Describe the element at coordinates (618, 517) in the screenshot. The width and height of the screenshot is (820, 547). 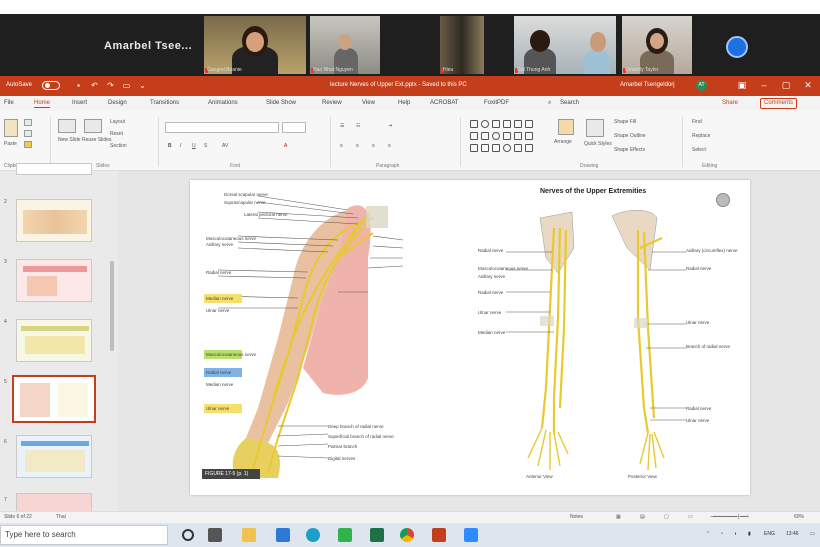
I see `normal-view-icon: ▦` at that location.